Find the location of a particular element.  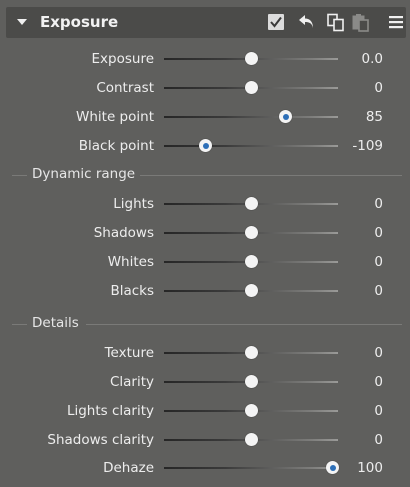

slider-row-black-point: Black point -109 is located at coordinates (205, 146).